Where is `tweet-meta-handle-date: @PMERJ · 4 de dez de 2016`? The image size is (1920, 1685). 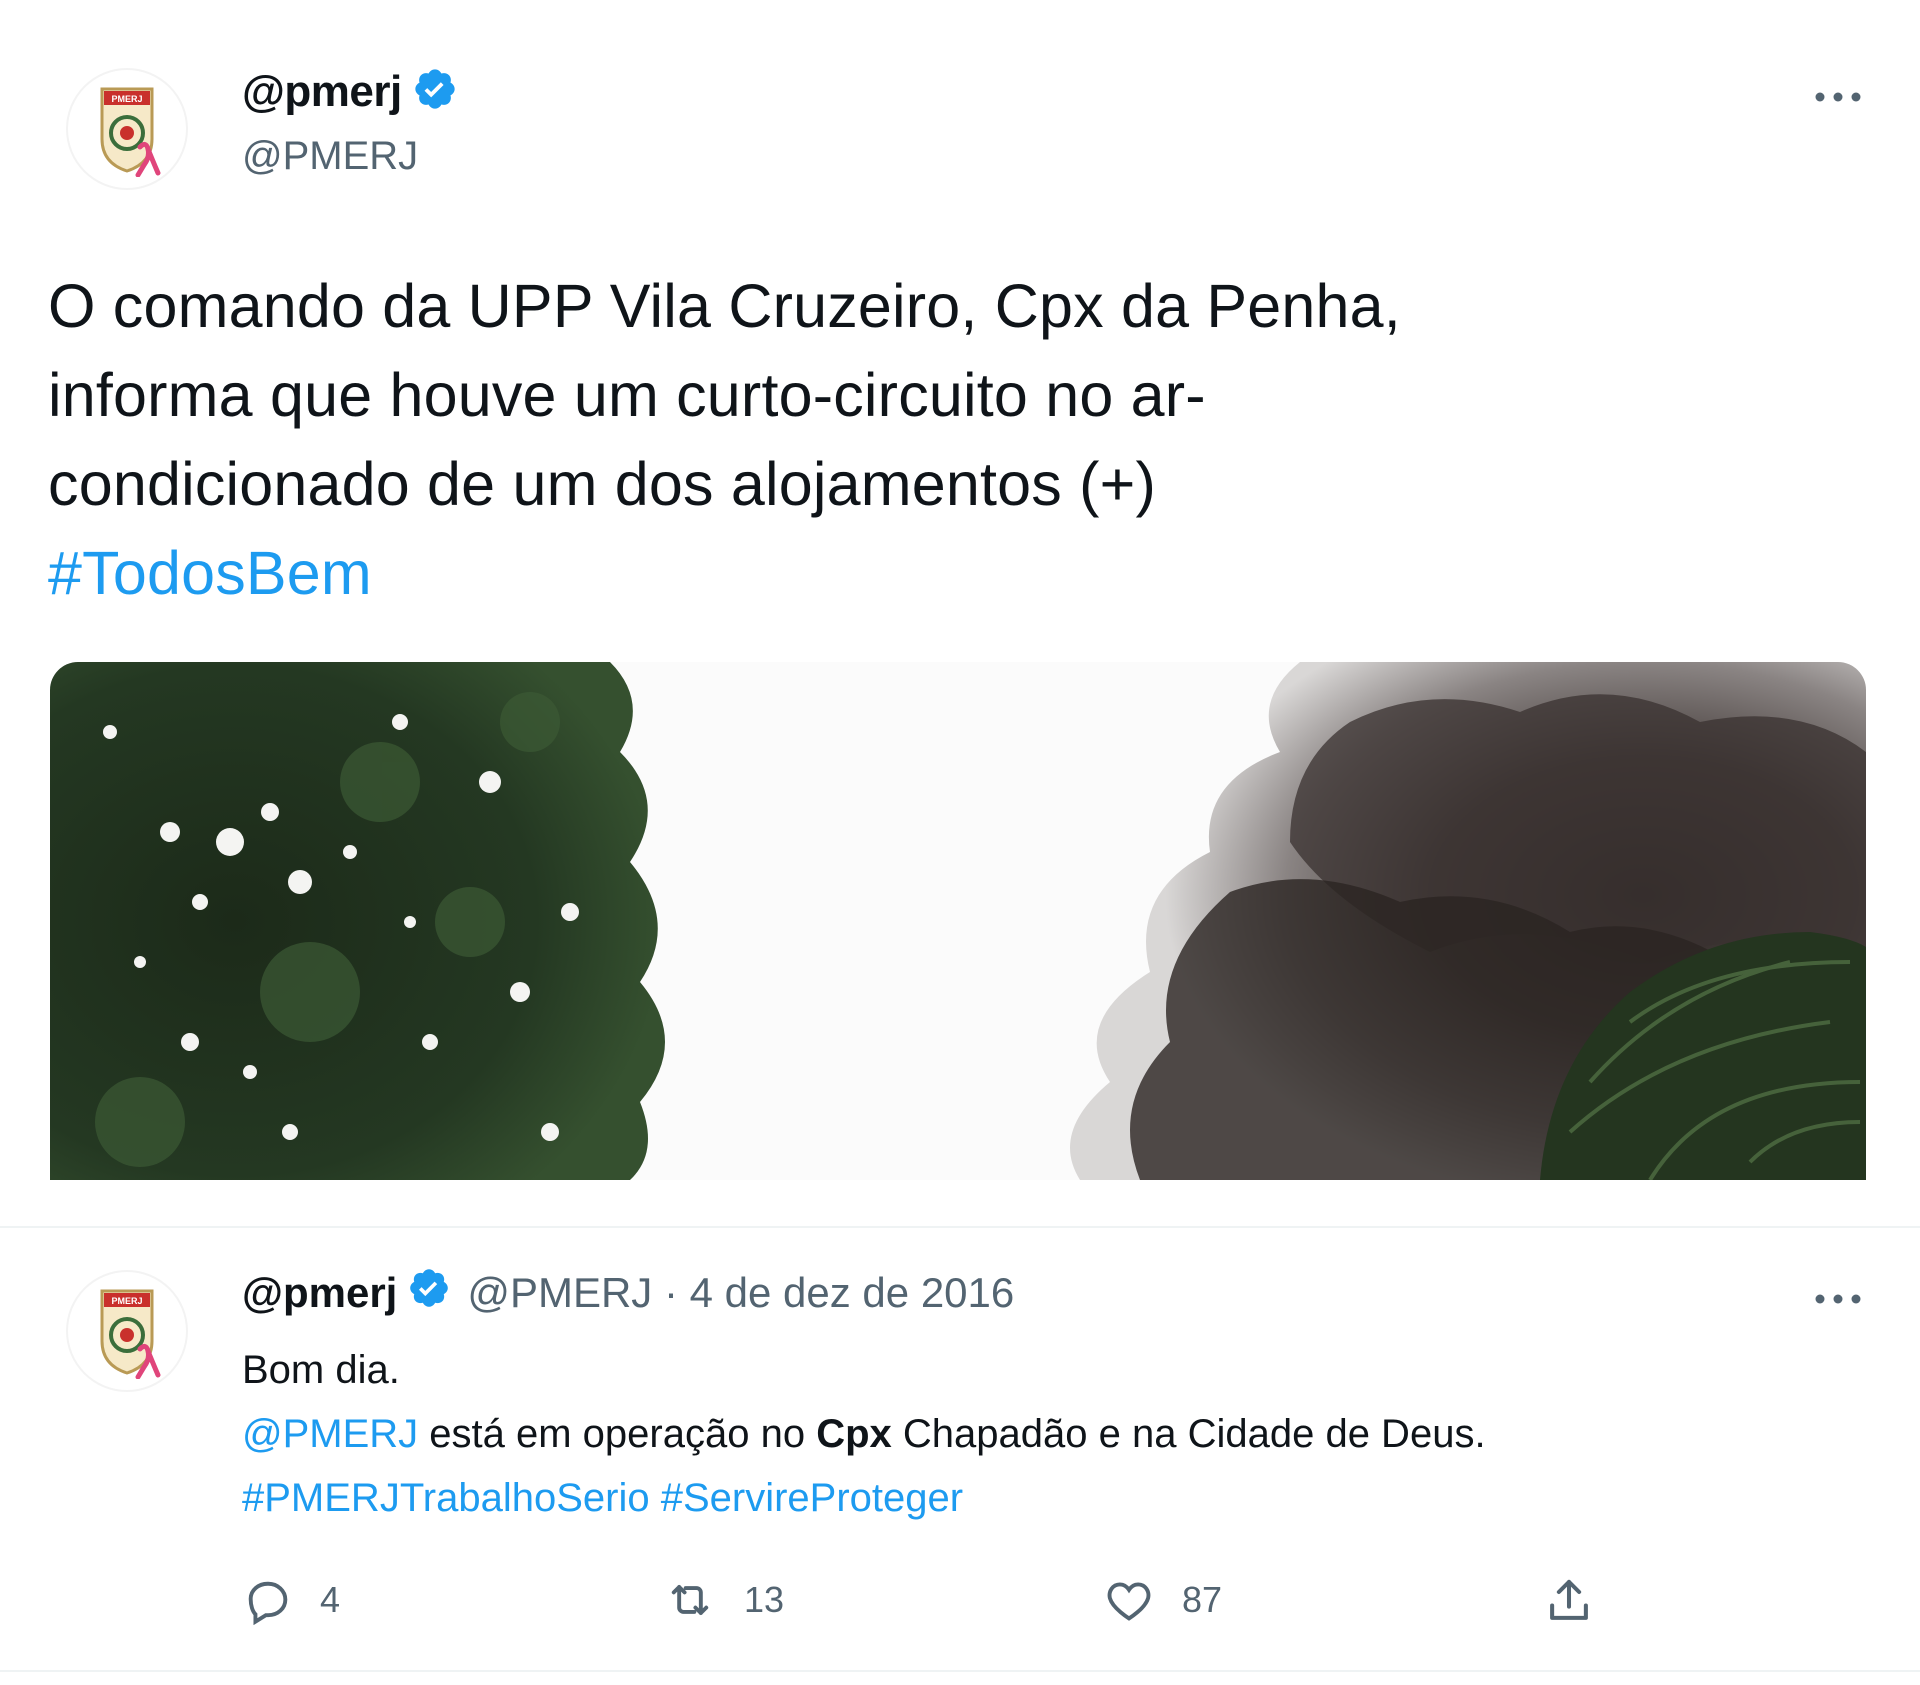
tweet-meta-handle-date: @PMERJ · 4 de dez de 2016 is located at coordinates (740, 1293).